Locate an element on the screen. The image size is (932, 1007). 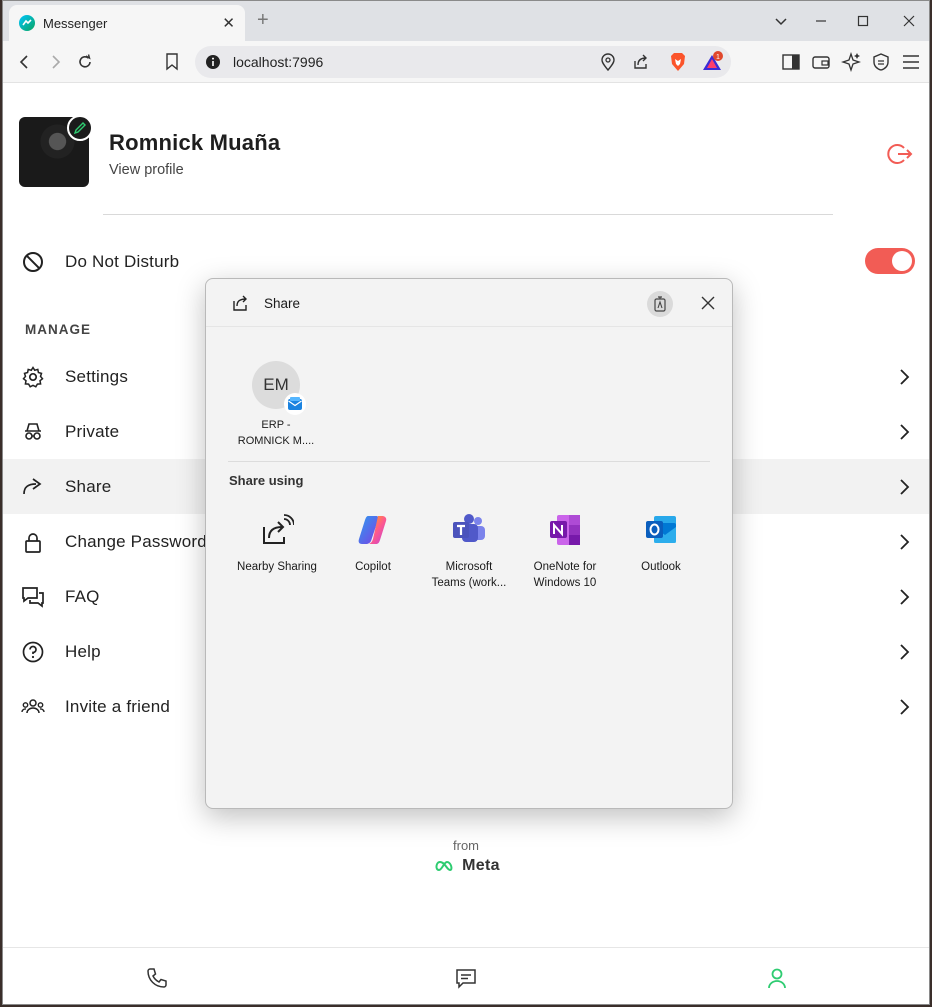
nearby-sharing-icon is located at coordinates (277, 530).